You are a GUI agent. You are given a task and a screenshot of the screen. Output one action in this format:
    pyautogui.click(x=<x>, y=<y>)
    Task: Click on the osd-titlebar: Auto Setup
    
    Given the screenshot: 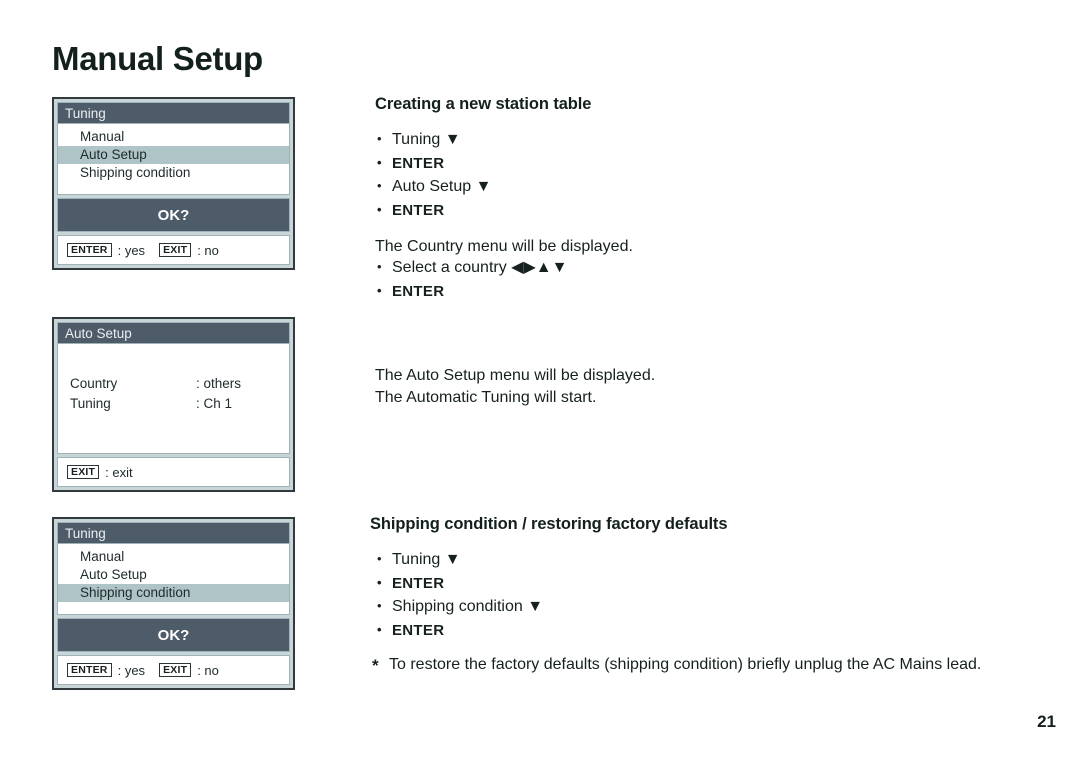 What is the action you would take?
    pyautogui.click(x=173, y=332)
    